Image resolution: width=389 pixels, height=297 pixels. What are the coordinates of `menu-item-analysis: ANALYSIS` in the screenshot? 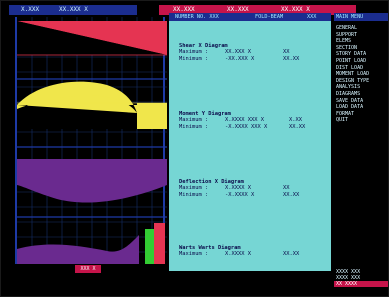 It's located at (361, 87).